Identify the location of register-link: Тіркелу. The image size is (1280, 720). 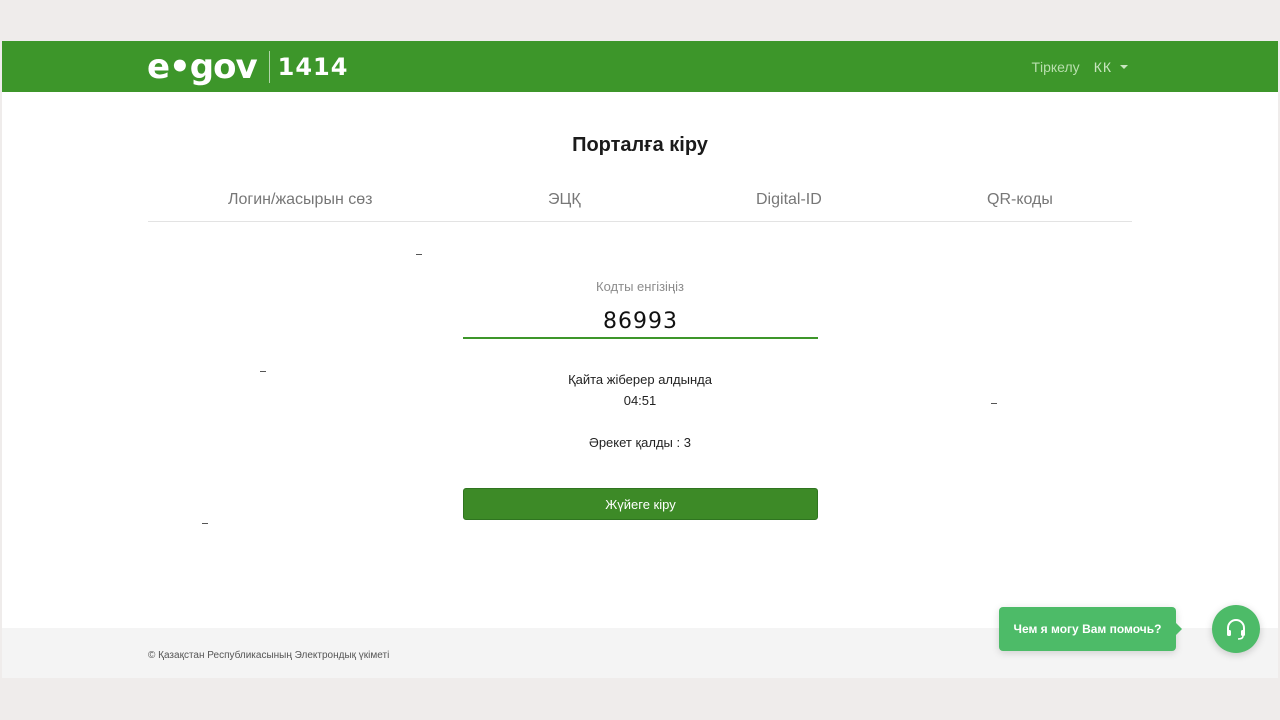
(1055, 67).